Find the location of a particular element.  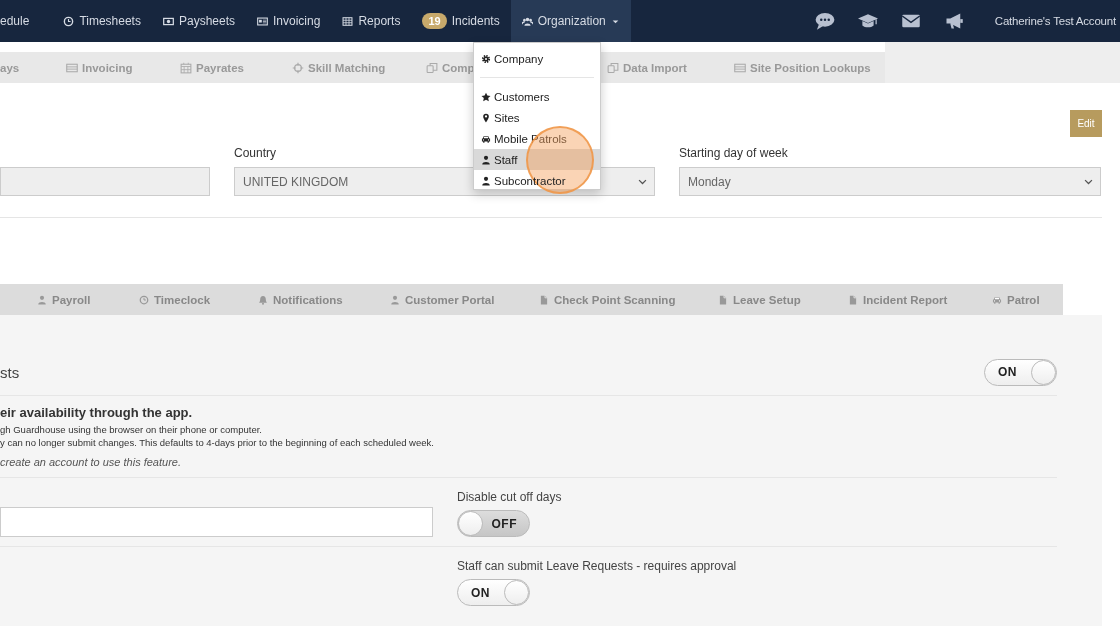

star-icon is located at coordinates (486, 96).